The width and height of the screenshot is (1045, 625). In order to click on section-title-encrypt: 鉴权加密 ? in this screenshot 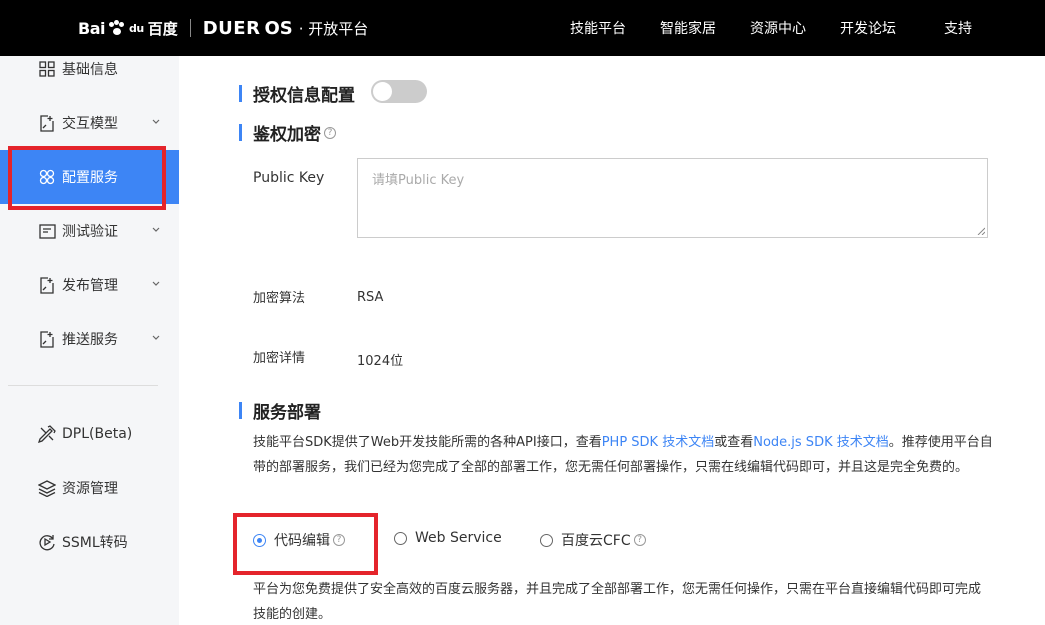, I will do `click(287, 132)`.